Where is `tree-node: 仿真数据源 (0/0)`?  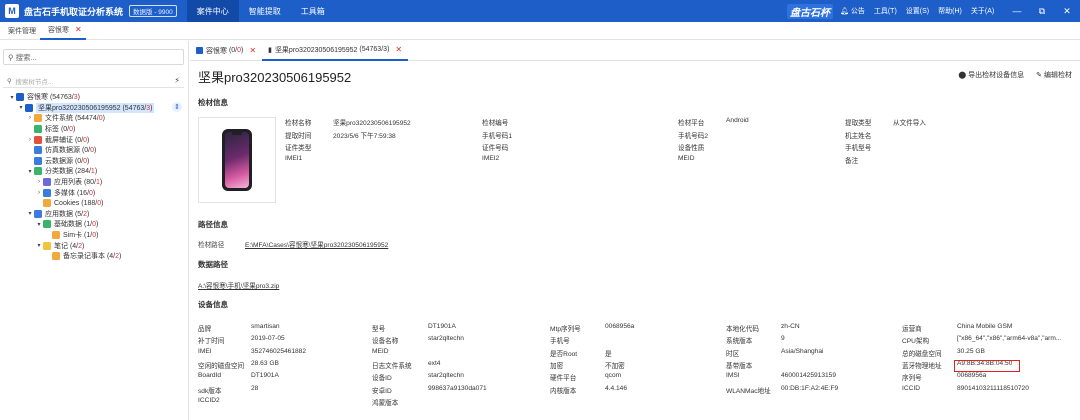
tree-node: 仿真数据源 (0/0) is located at coordinates (94, 150).